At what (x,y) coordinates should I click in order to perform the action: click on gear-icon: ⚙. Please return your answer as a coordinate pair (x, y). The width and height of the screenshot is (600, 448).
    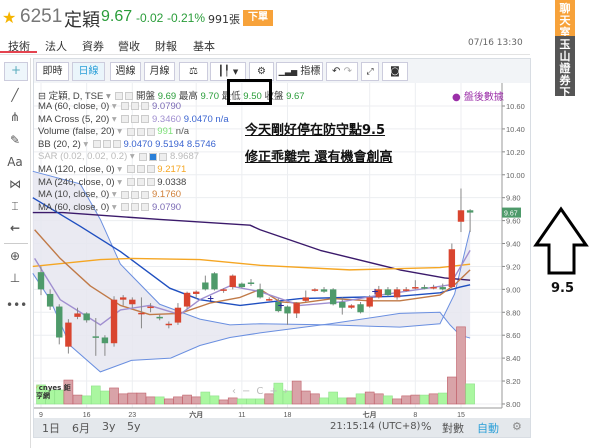
    Looking at the image, I should click on (517, 426).